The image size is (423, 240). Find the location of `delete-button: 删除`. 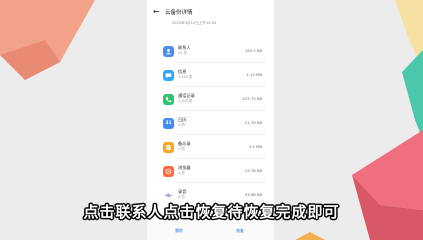

delete-button: 删除 is located at coordinates (179, 231).